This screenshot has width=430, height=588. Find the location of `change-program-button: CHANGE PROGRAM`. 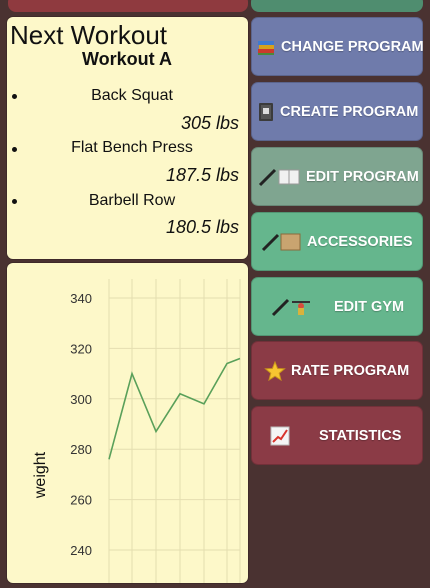

change-program-button: CHANGE PROGRAM is located at coordinates (337, 46).